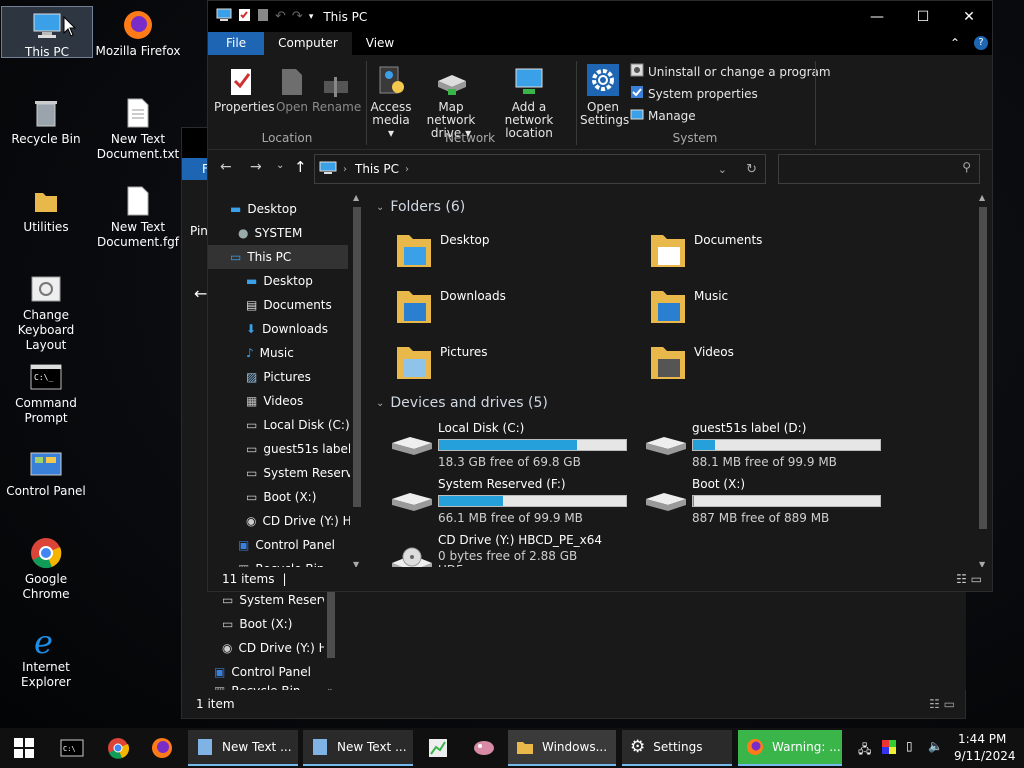  Describe the element at coordinates (118, 748) in the screenshot. I see `taskbar-chrome` at that location.